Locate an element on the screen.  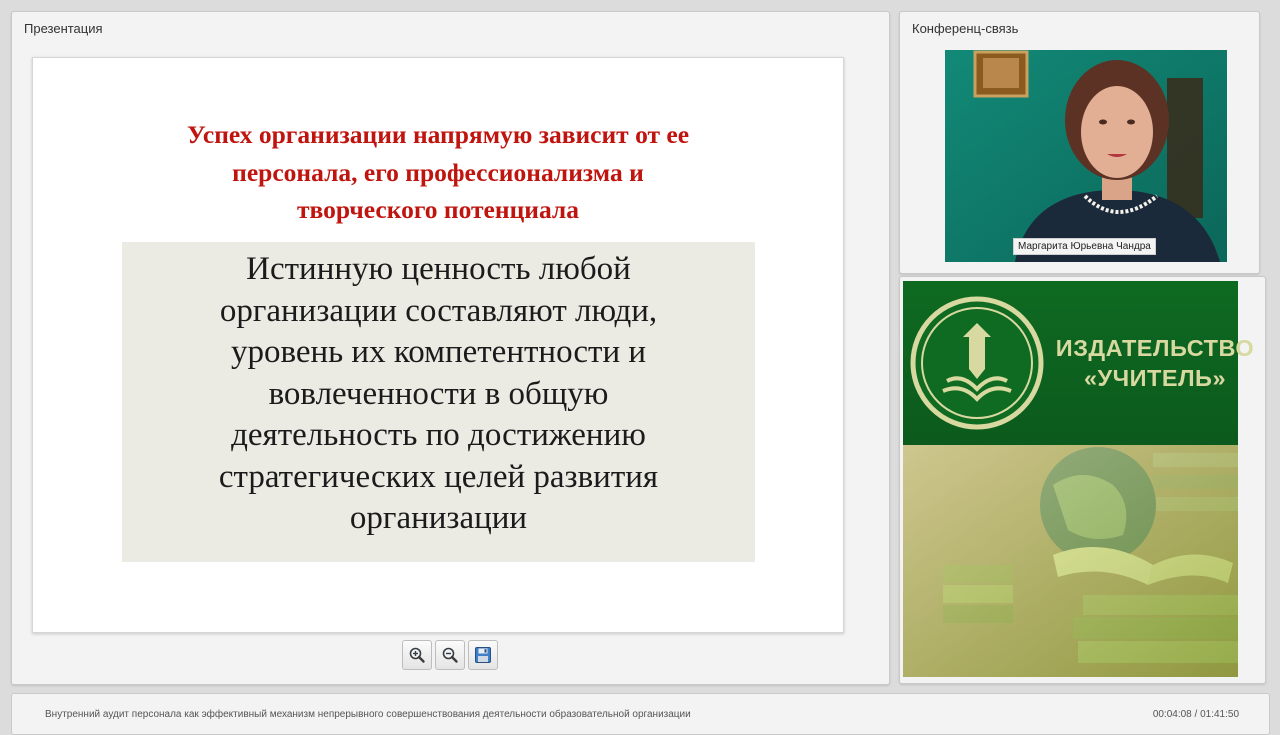
zoom-out-button is located at coordinates (450, 655).